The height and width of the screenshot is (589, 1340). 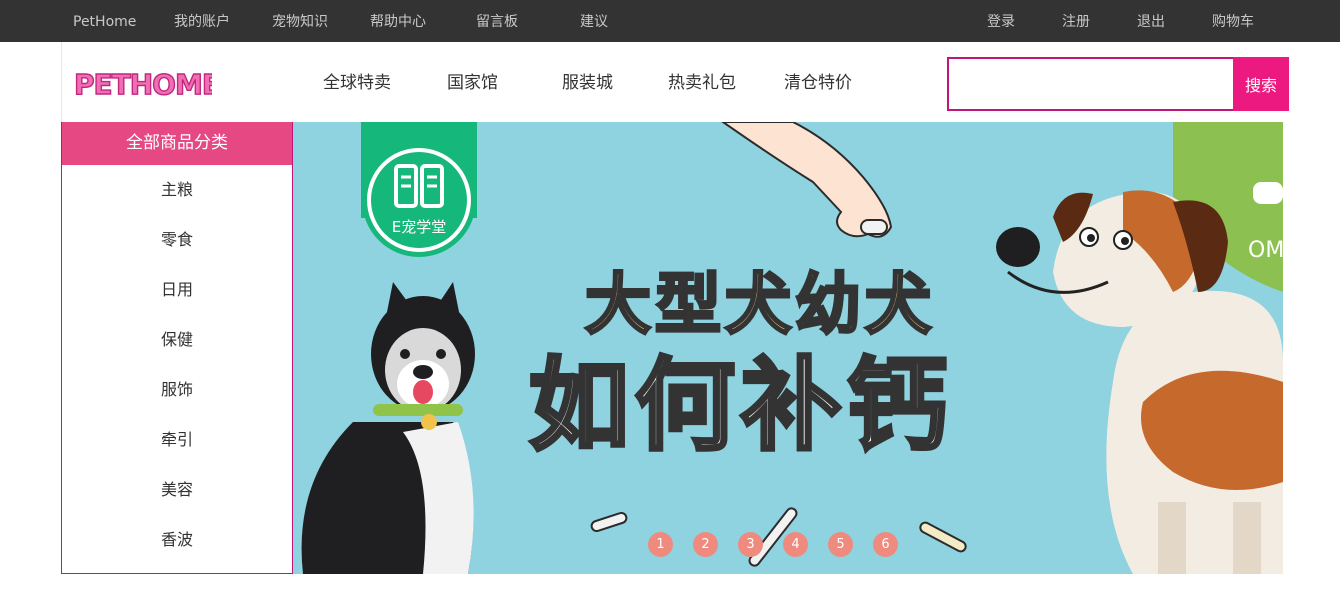 I want to click on nav-hot-gift-pack: 热卖礼包, so click(x=702, y=83).